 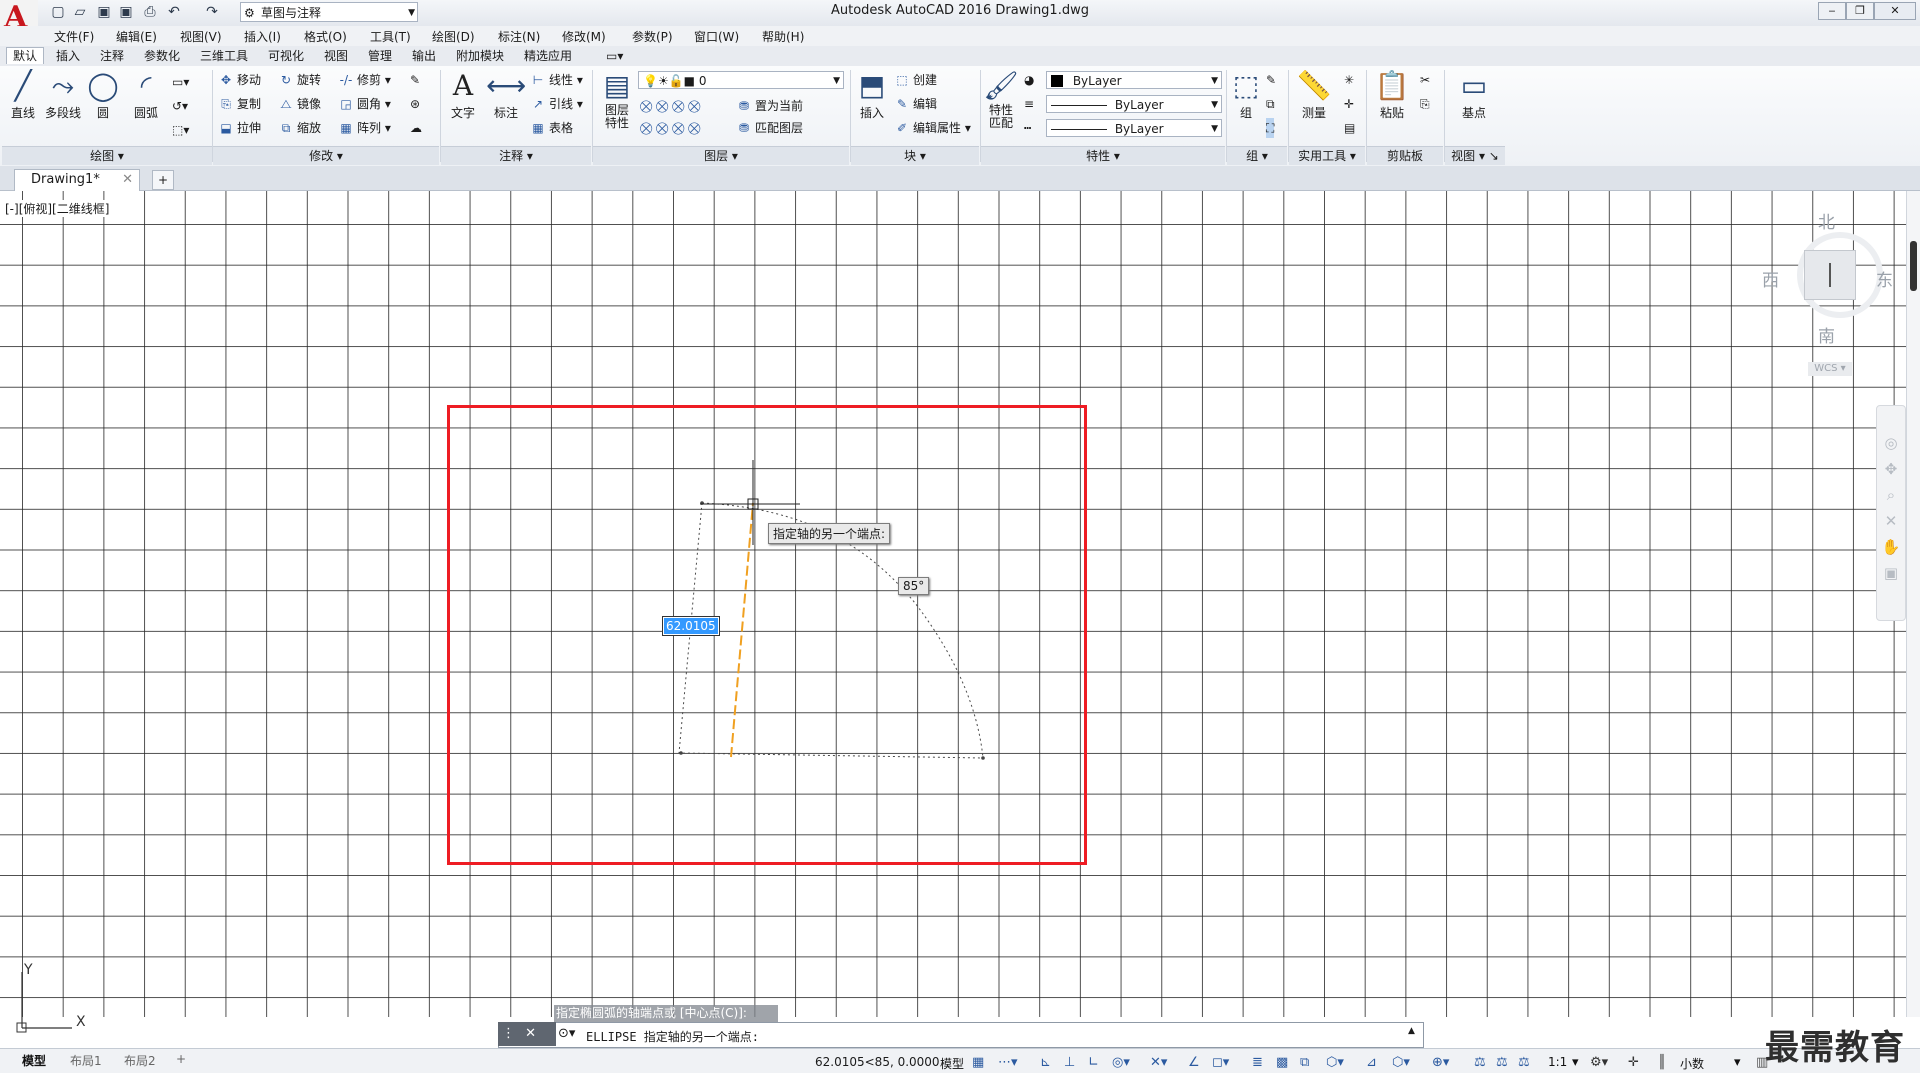 I want to click on command-prompt-text: ELLIPSE 指定轴的另一个端点:, so click(x=673, y=1037).